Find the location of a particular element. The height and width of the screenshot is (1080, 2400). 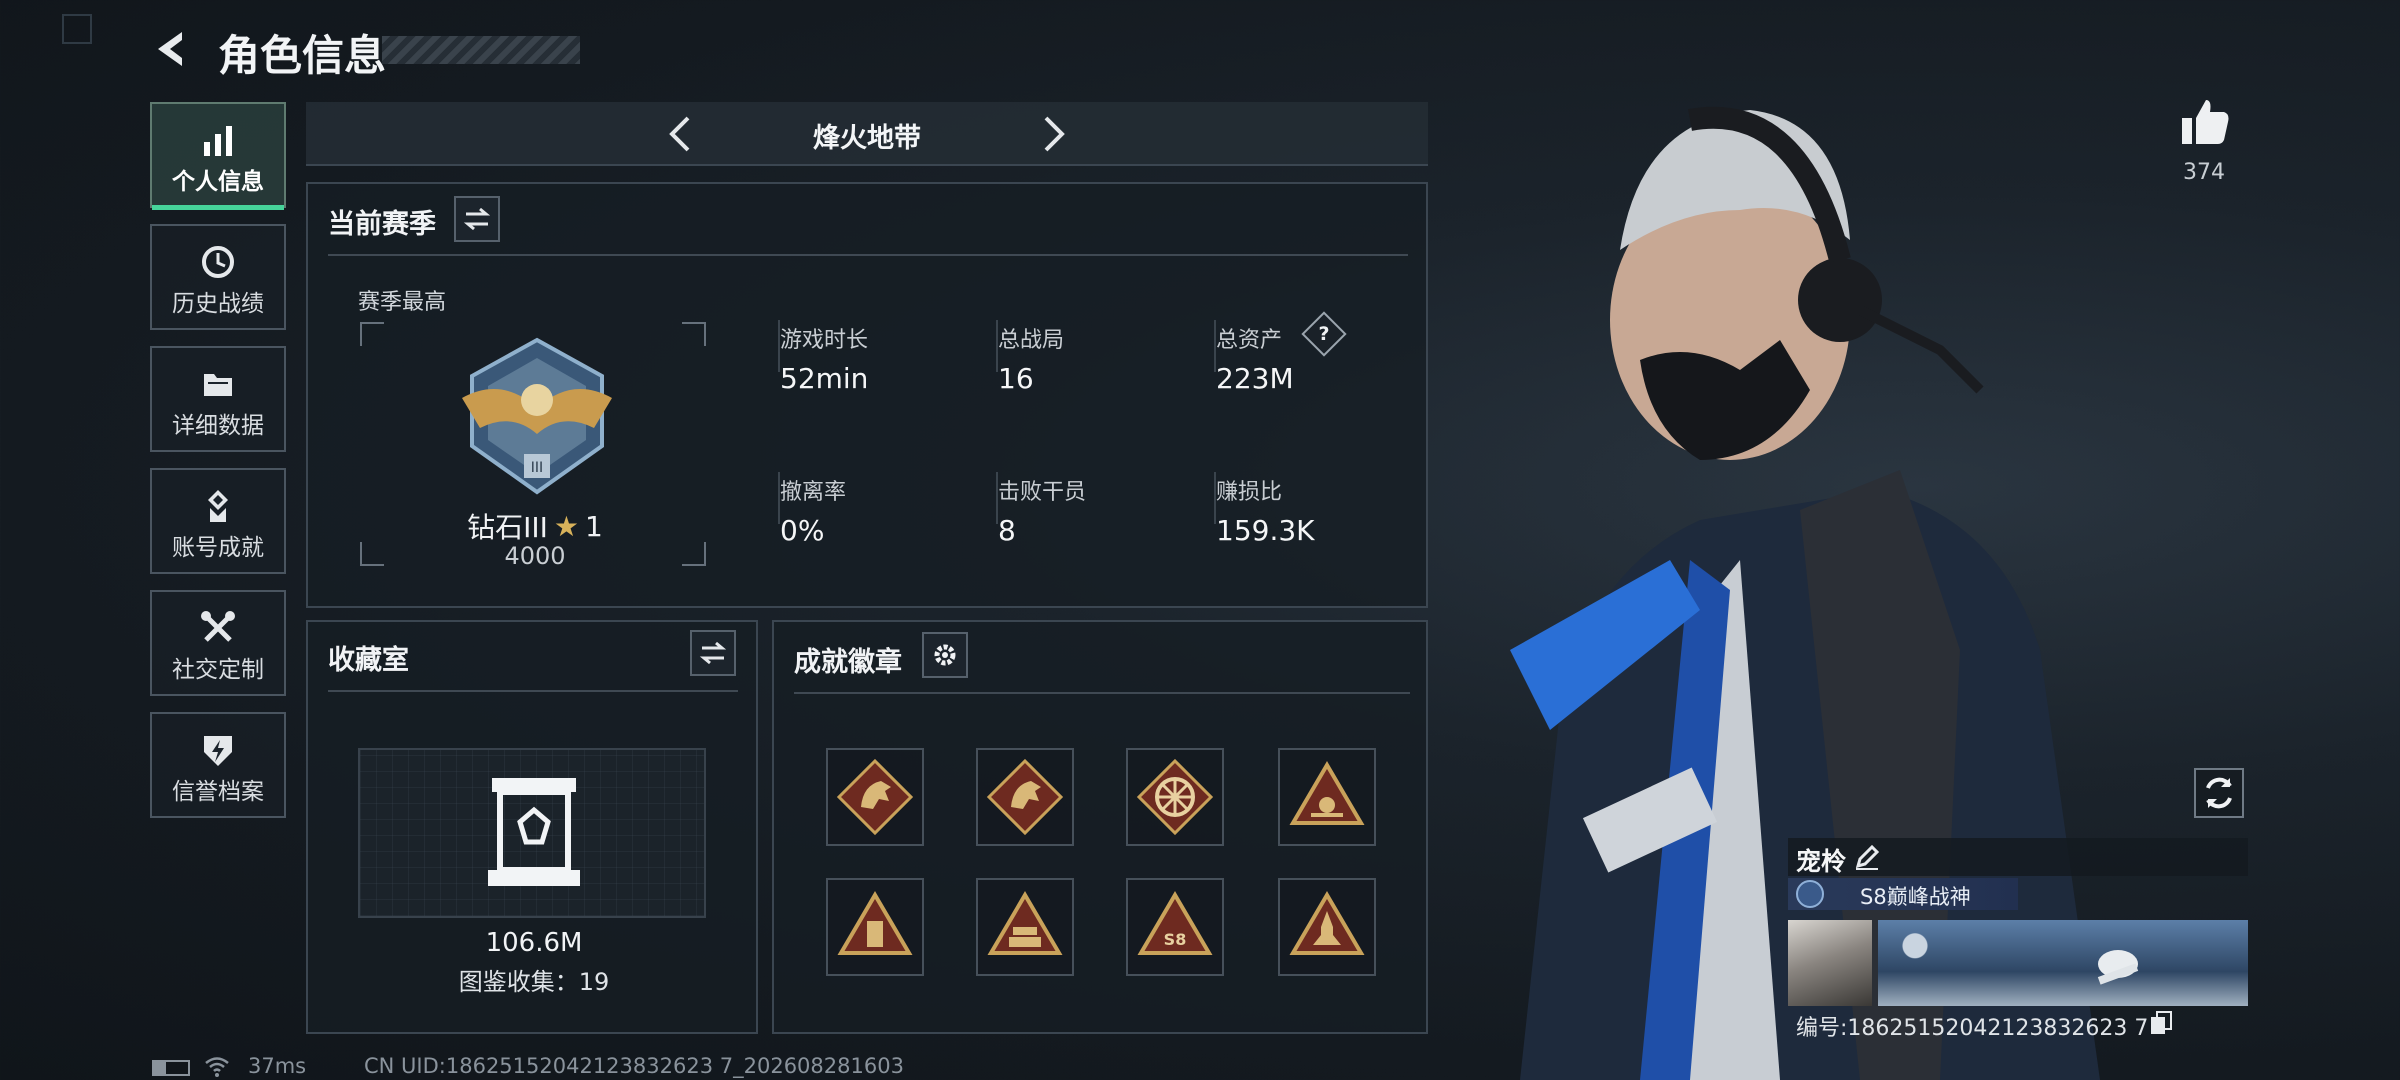

back-arrow-icon is located at coordinates (170, 49).